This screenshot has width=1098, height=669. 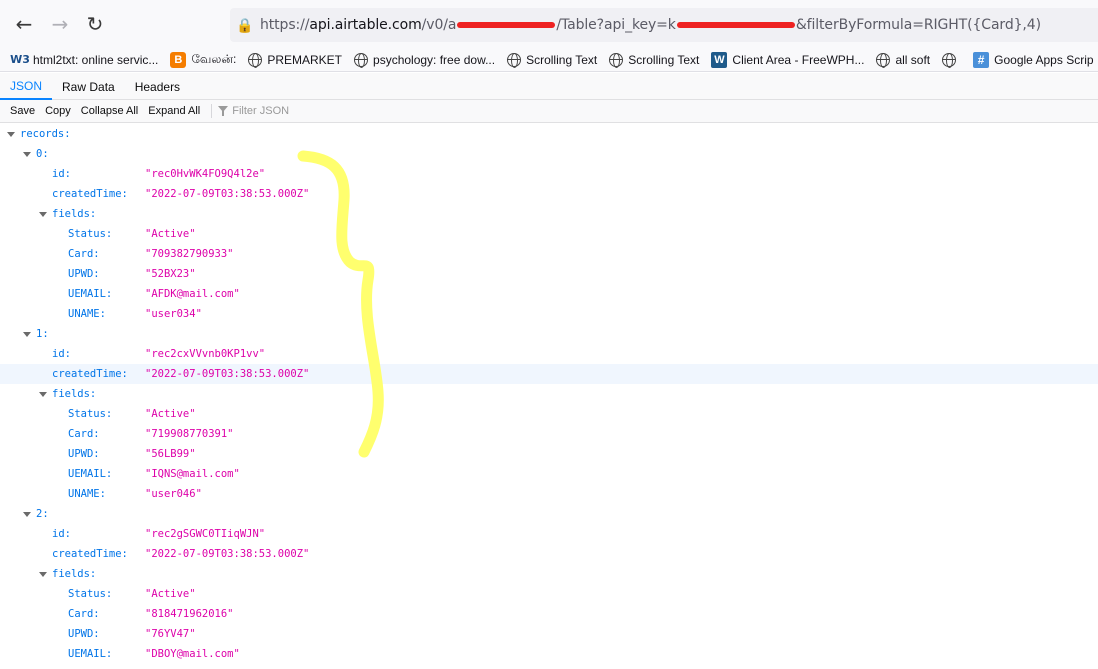 What do you see at coordinates (549, 134) in the screenshot?
I see `tree-node-row: records:` at bounding box center [549, 134].